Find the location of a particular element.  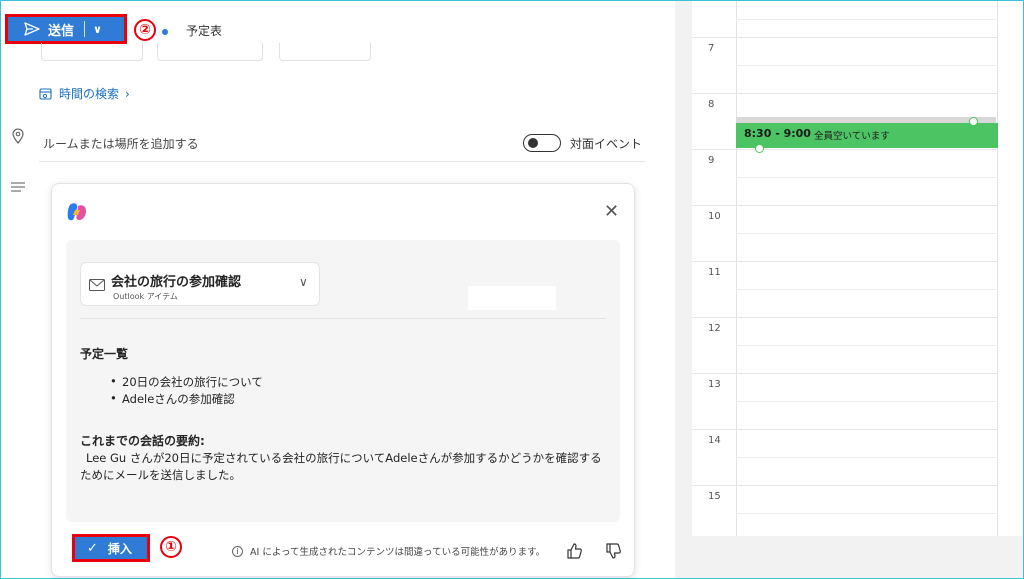

event-time: 8:30 - 9:00 is located at coordinates (777, 133).